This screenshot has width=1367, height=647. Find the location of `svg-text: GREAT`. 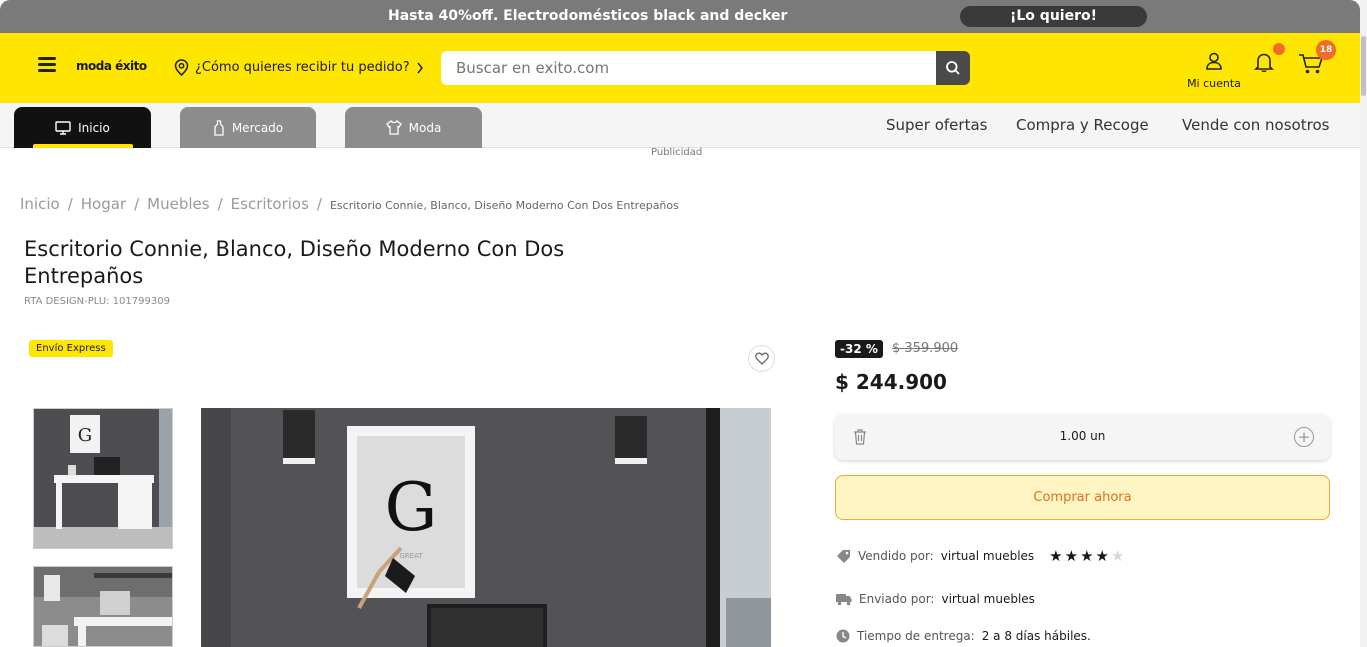

svg-text: GREAT is located at coordinates (411, 556).